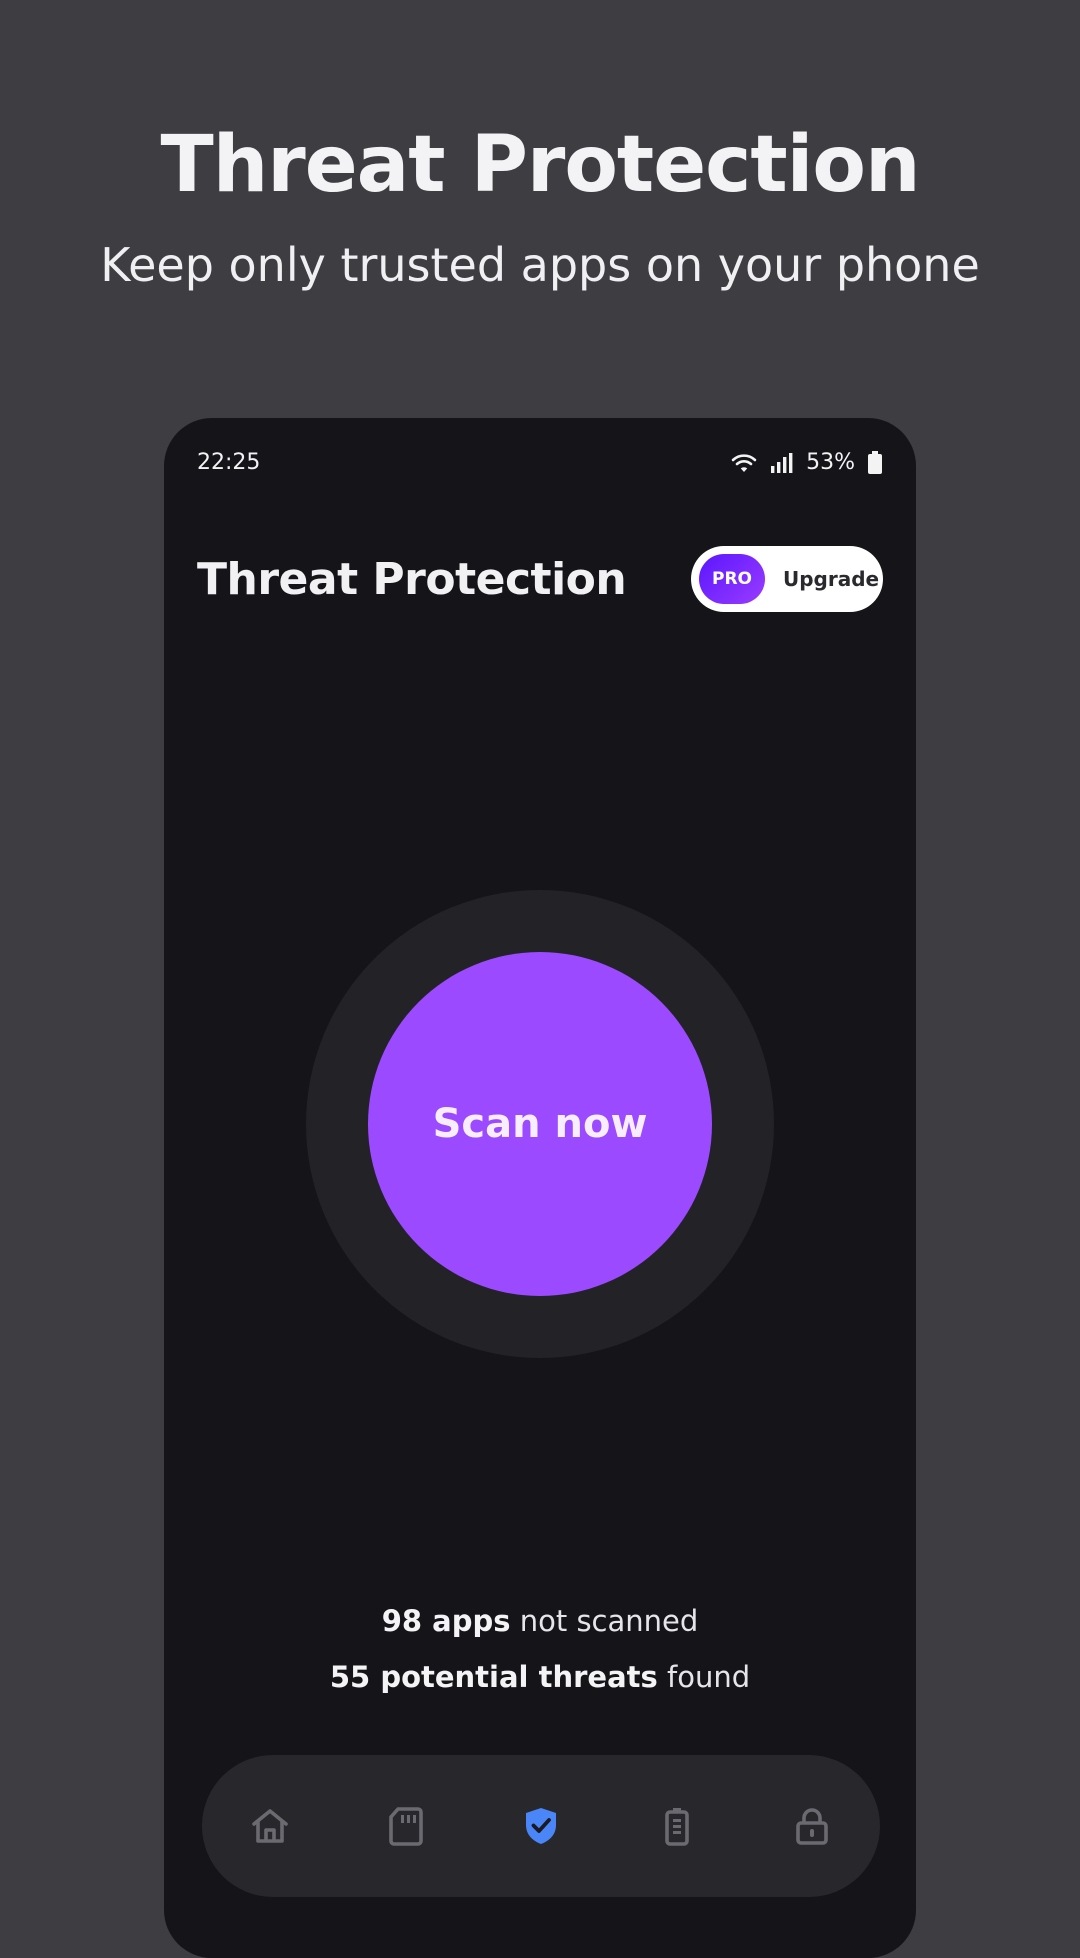 This screenshot has width=1080, height=1958. I want to click on battery-icon, so click(875, 462).